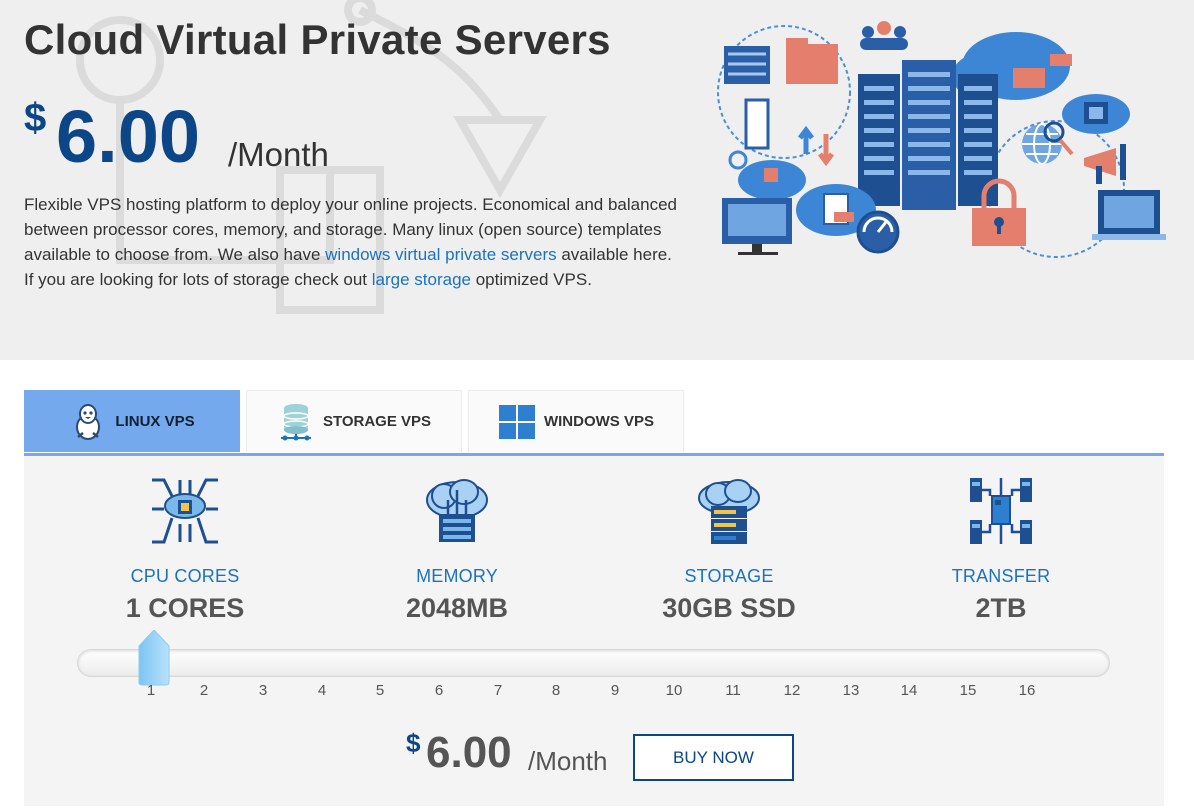  Describe the element at coordinates (851, 690) in the screenshot. I see `slider-tick-label: 13` at that location.